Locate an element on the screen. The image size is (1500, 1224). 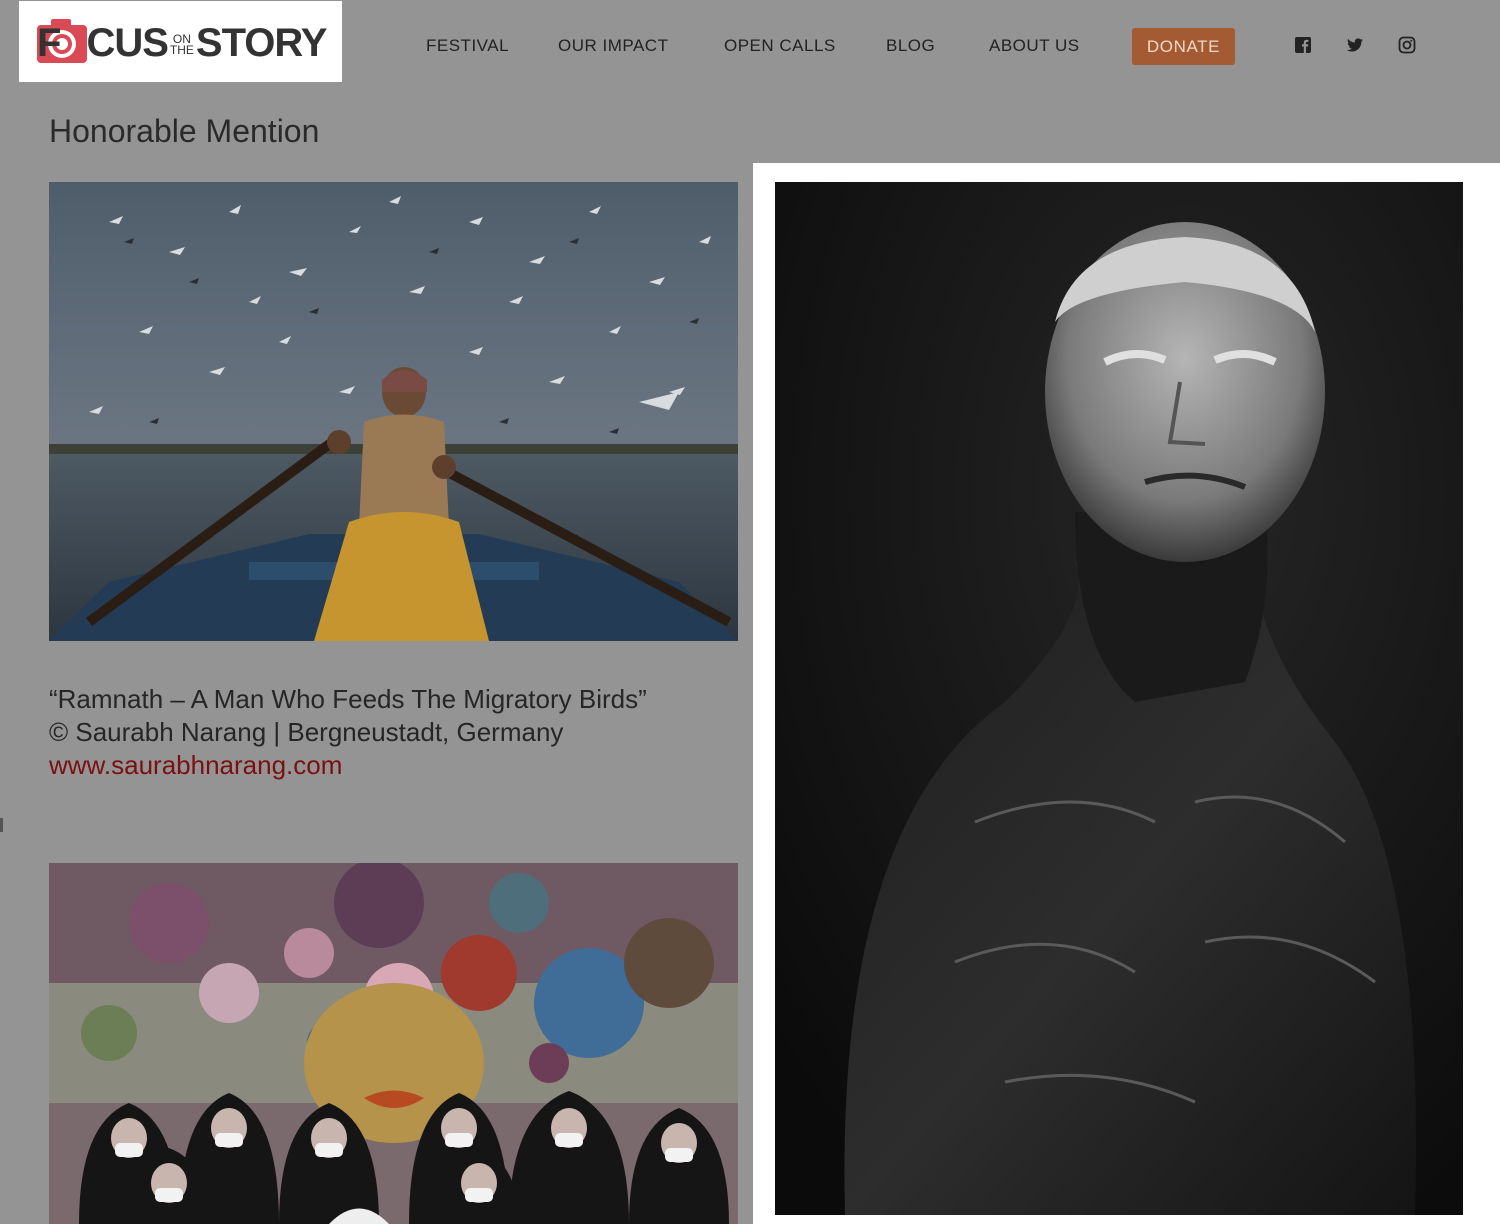
floral-photo-image is located at coordinates (393, 1043).